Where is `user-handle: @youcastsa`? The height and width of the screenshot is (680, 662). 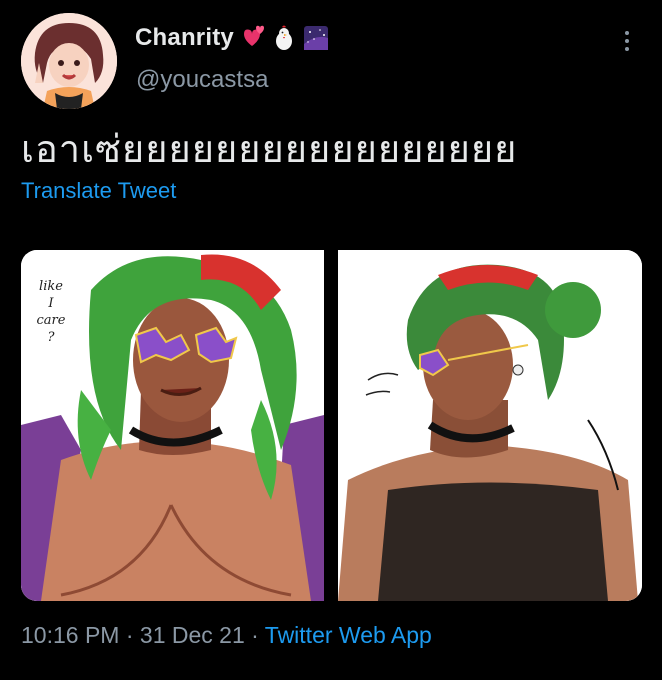
user-handle: @youcastsa is located at coordinates (202, 80).